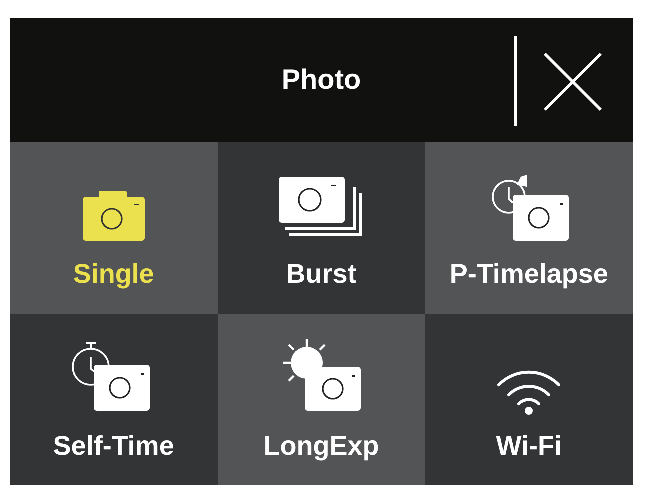 The width and height of the screenshot is (653, 496). What do you see at coordinates (559, 81) in the screenshot?
I see `close-icon` at bounding box center [559, 81].